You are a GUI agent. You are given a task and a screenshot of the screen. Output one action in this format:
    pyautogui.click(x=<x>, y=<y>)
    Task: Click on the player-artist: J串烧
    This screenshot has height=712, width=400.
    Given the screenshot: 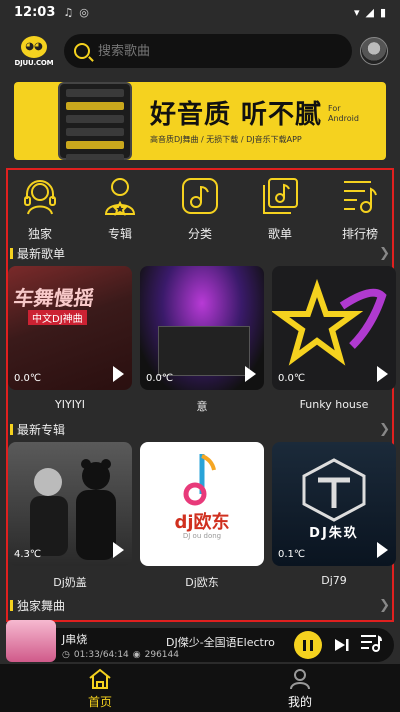 What is the action you would take?
    pyautogui.click(x=75, y=639)
    